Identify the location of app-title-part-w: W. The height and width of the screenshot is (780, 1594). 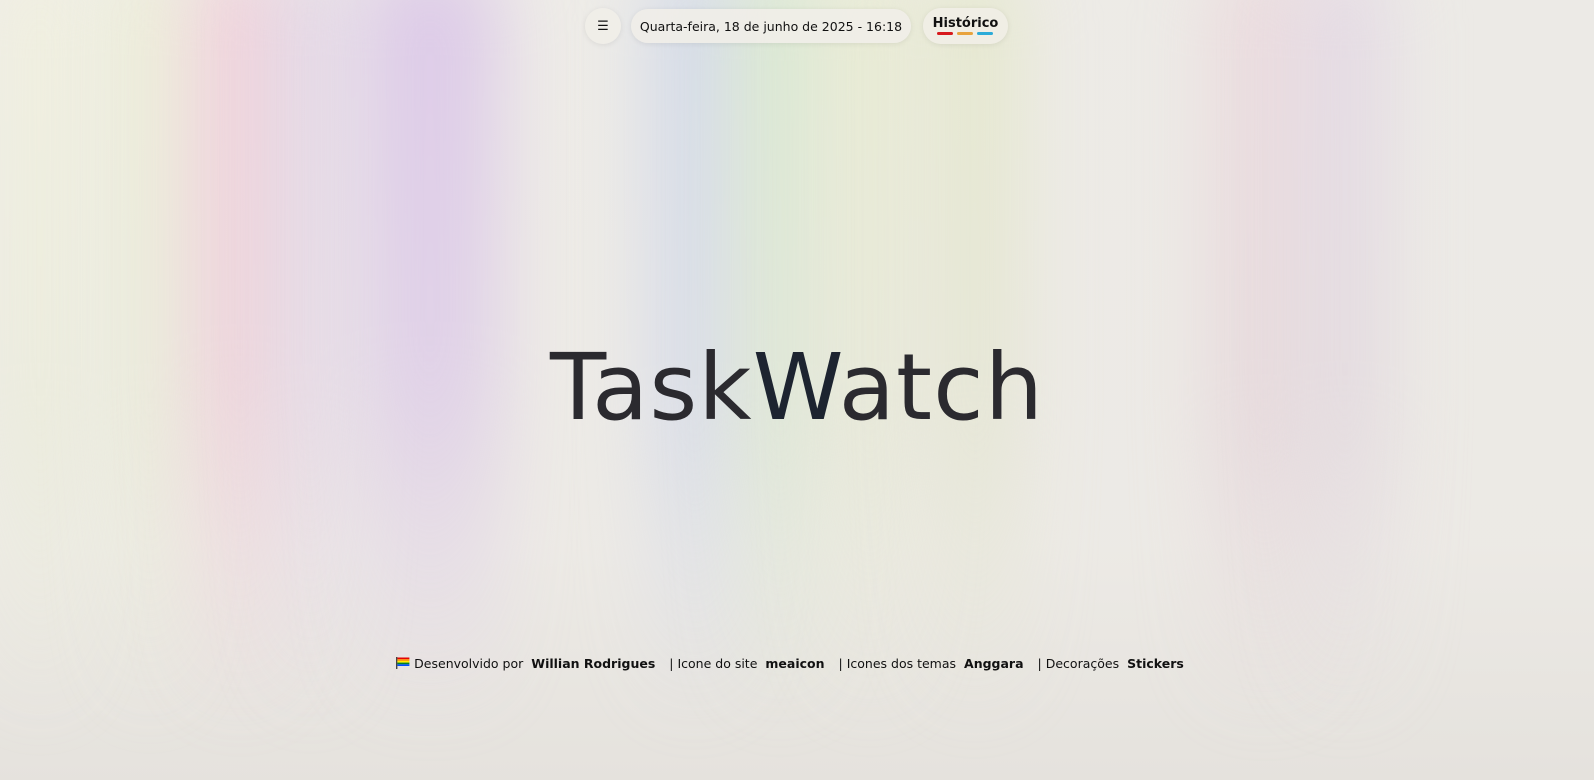
(795, 387).